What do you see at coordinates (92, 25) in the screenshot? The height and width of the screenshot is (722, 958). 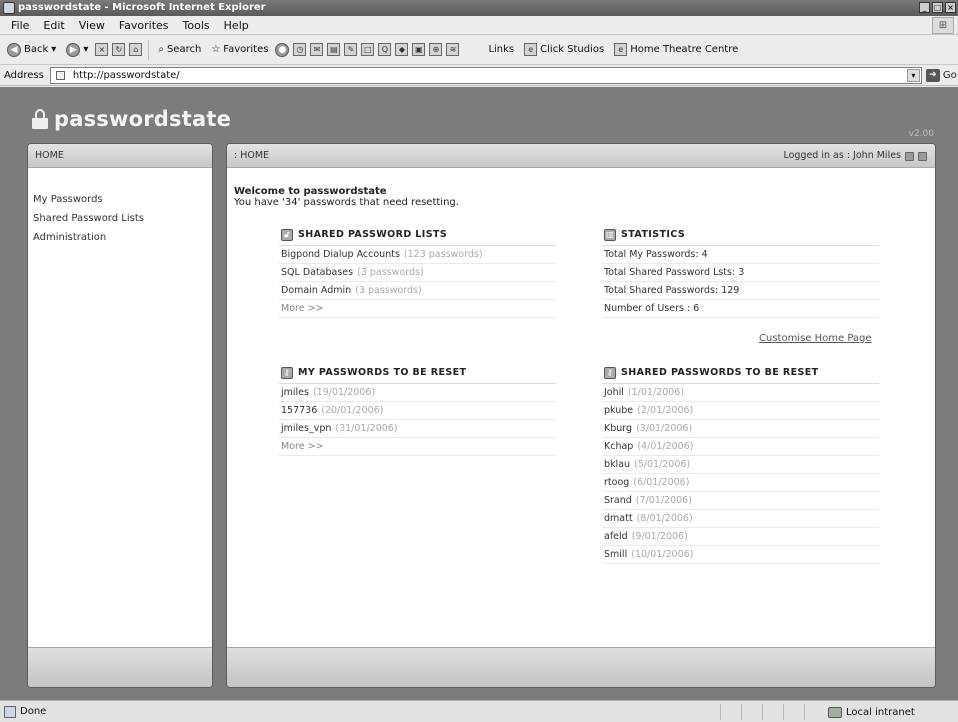 I see `menu-view: View` at bounding box center [92, 25].